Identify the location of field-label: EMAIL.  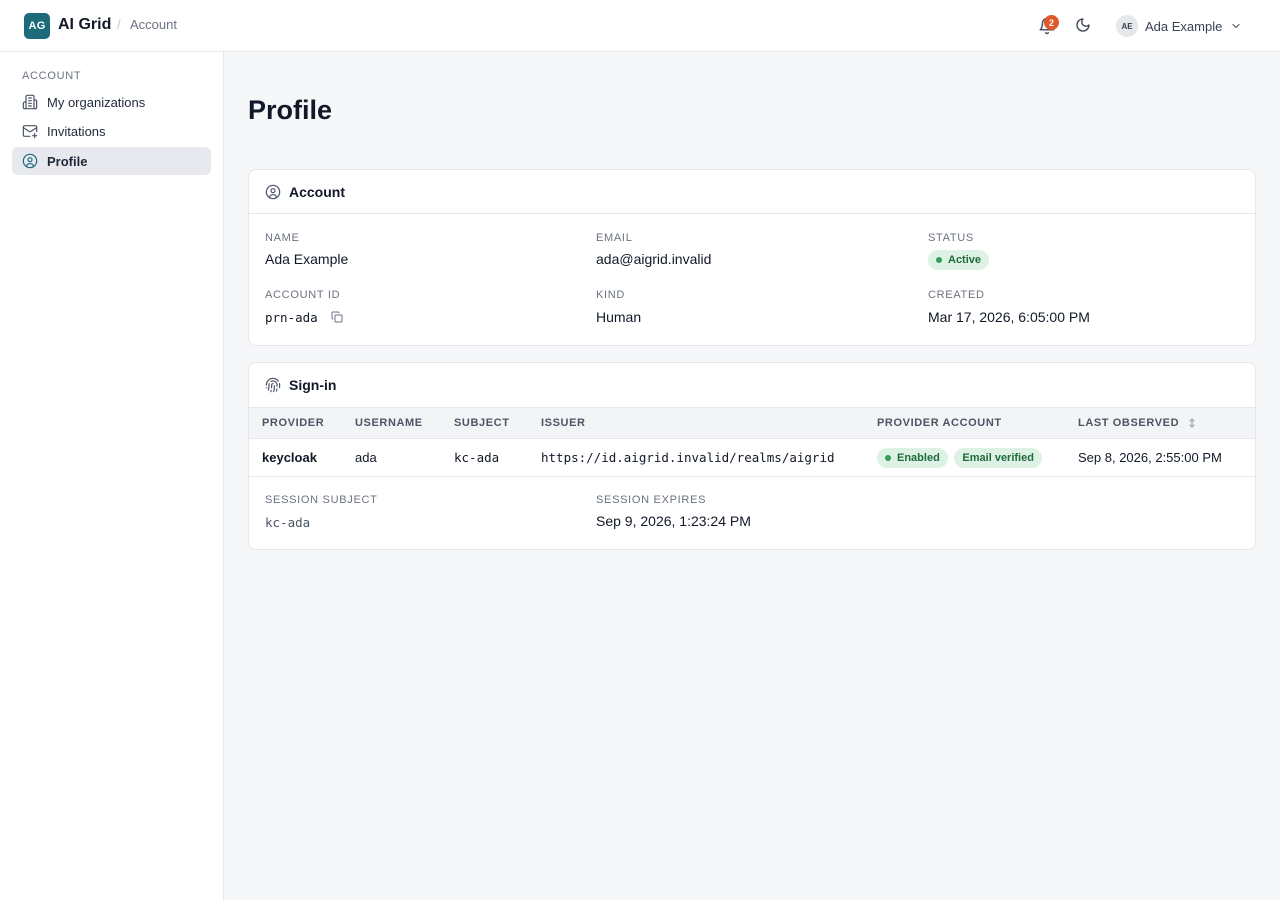
(614, 238).